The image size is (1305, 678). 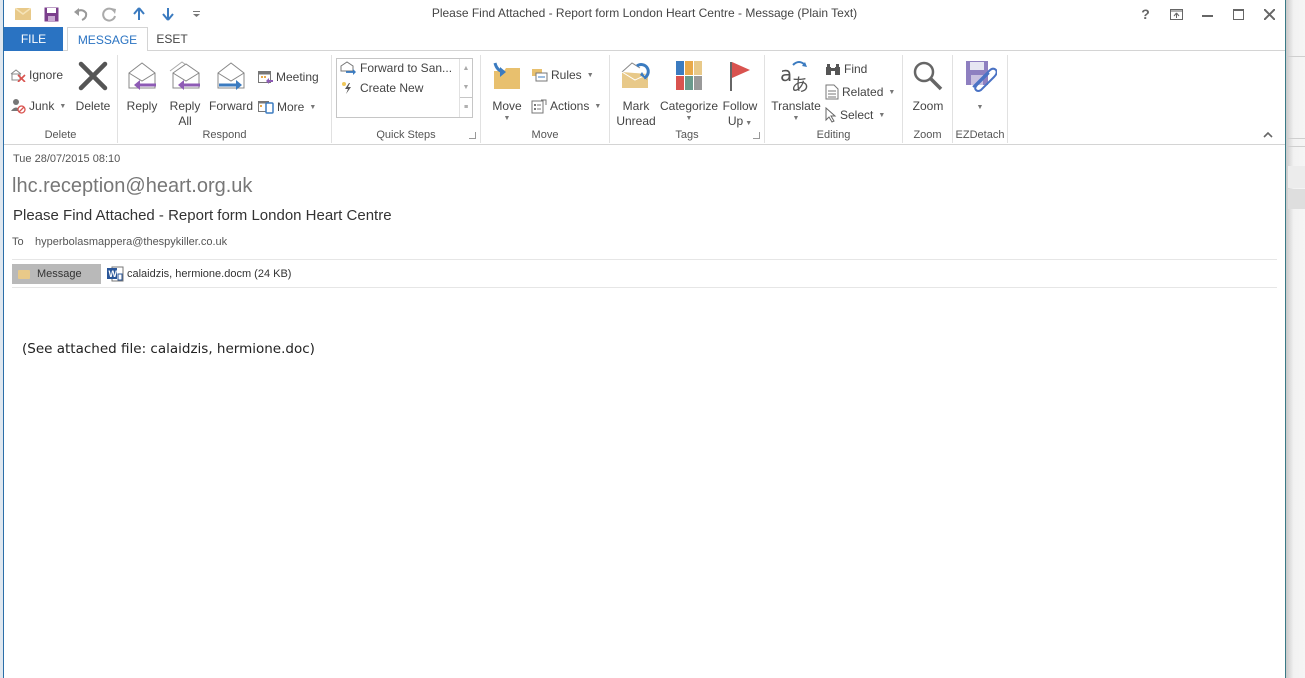 What do you see at coordinates (142, 76) in the screenshot?
I see `reply-icon` at bounding box center [142, 76].